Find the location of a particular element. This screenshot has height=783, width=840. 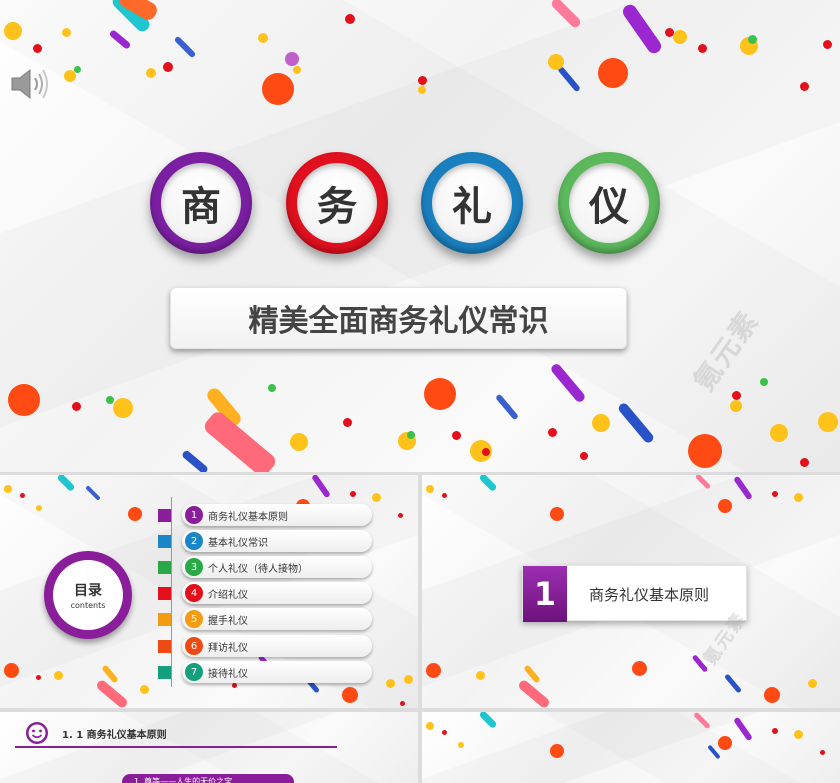

toc-item-label: 拜访礼仪 is located at coordinates (228, 648).